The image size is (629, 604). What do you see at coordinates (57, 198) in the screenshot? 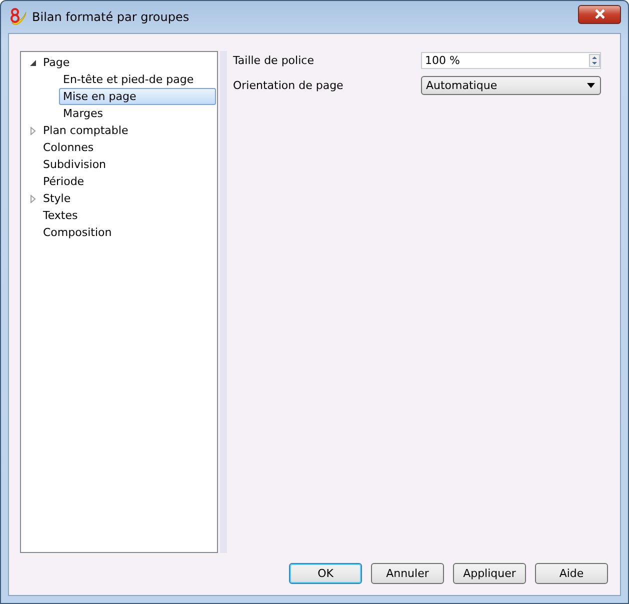
I see `tree-item: Style` at bounding box center [57, 198].